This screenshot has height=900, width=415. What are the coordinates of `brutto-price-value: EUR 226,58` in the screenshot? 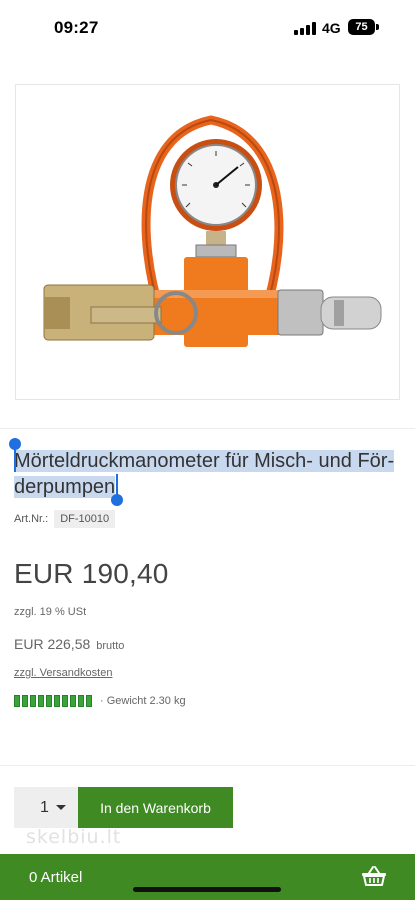 It's located at (52, 644).